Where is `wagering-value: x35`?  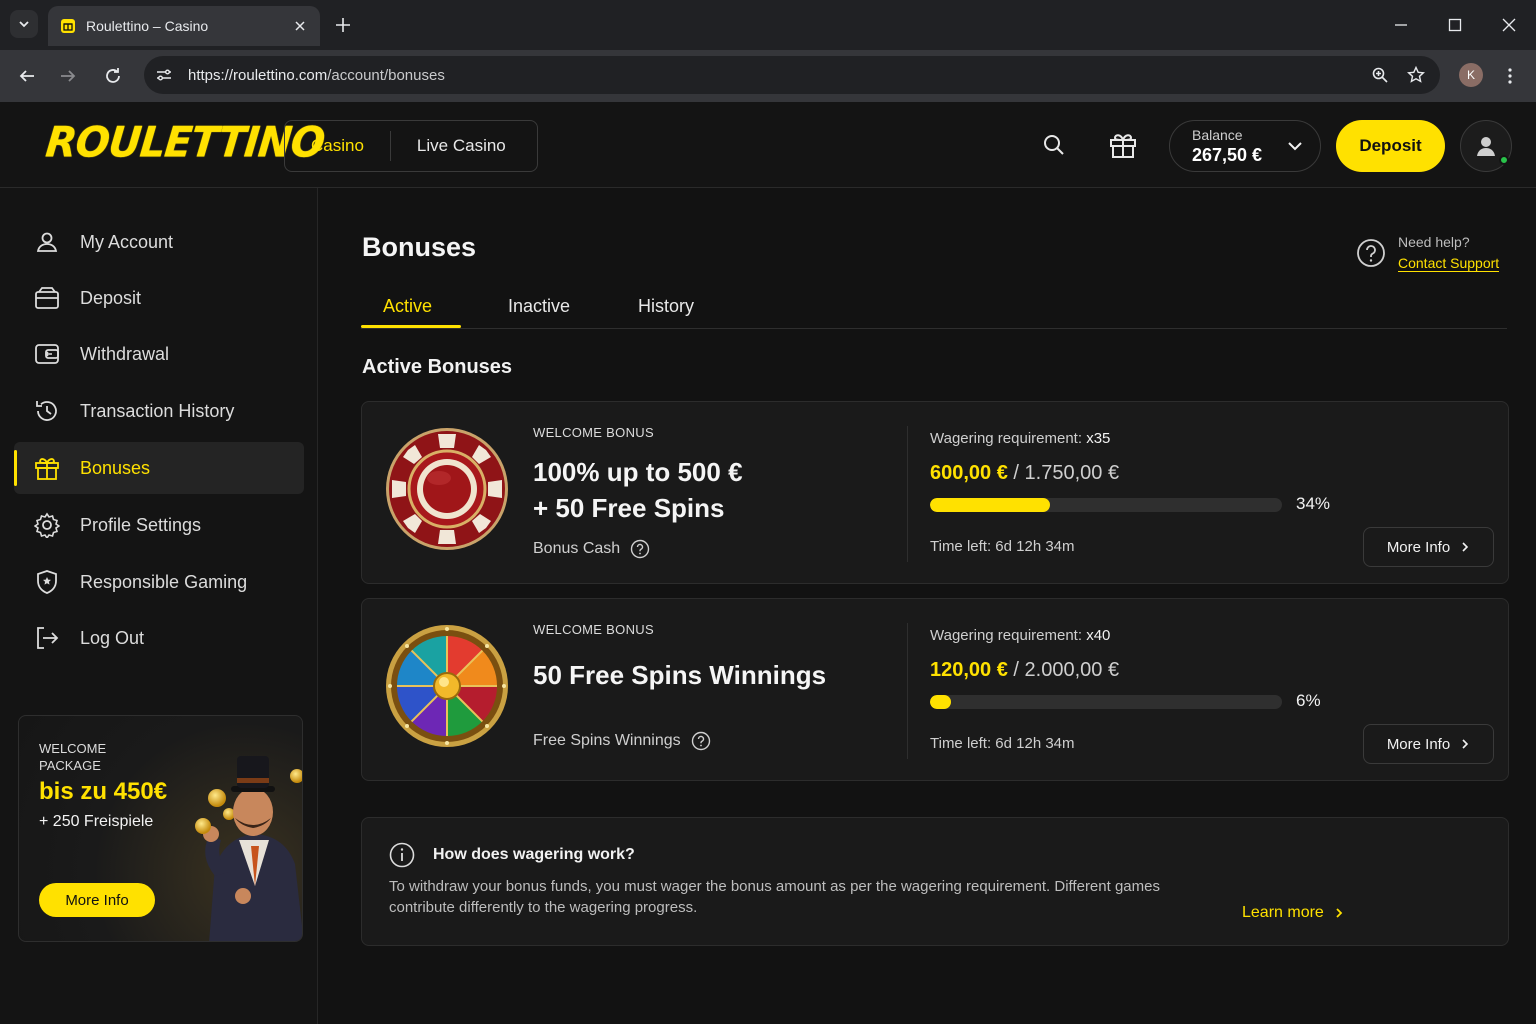 wagering-value: x35 is located at coordinates (1098, 438).